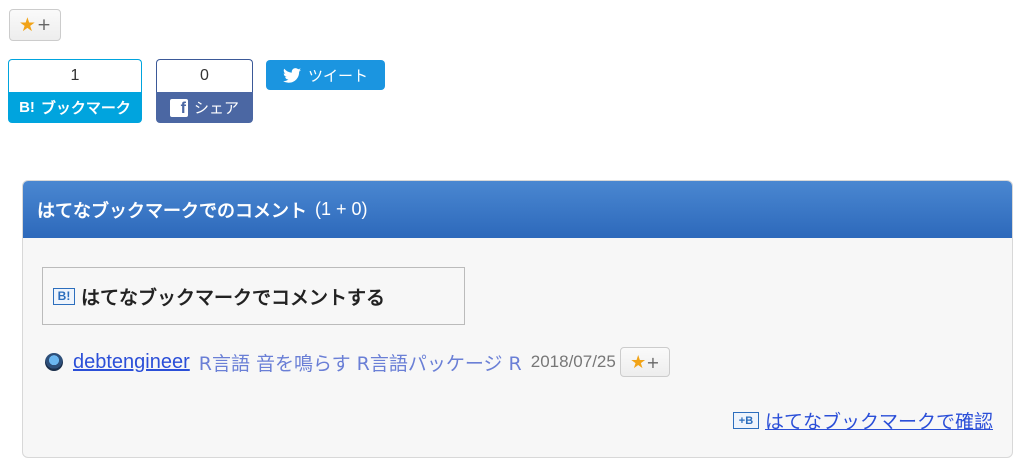 This screenshot has width=1024, height=468. I want to click on add-comment-label: はてなブックマークでコメントする, so click(233, 297).